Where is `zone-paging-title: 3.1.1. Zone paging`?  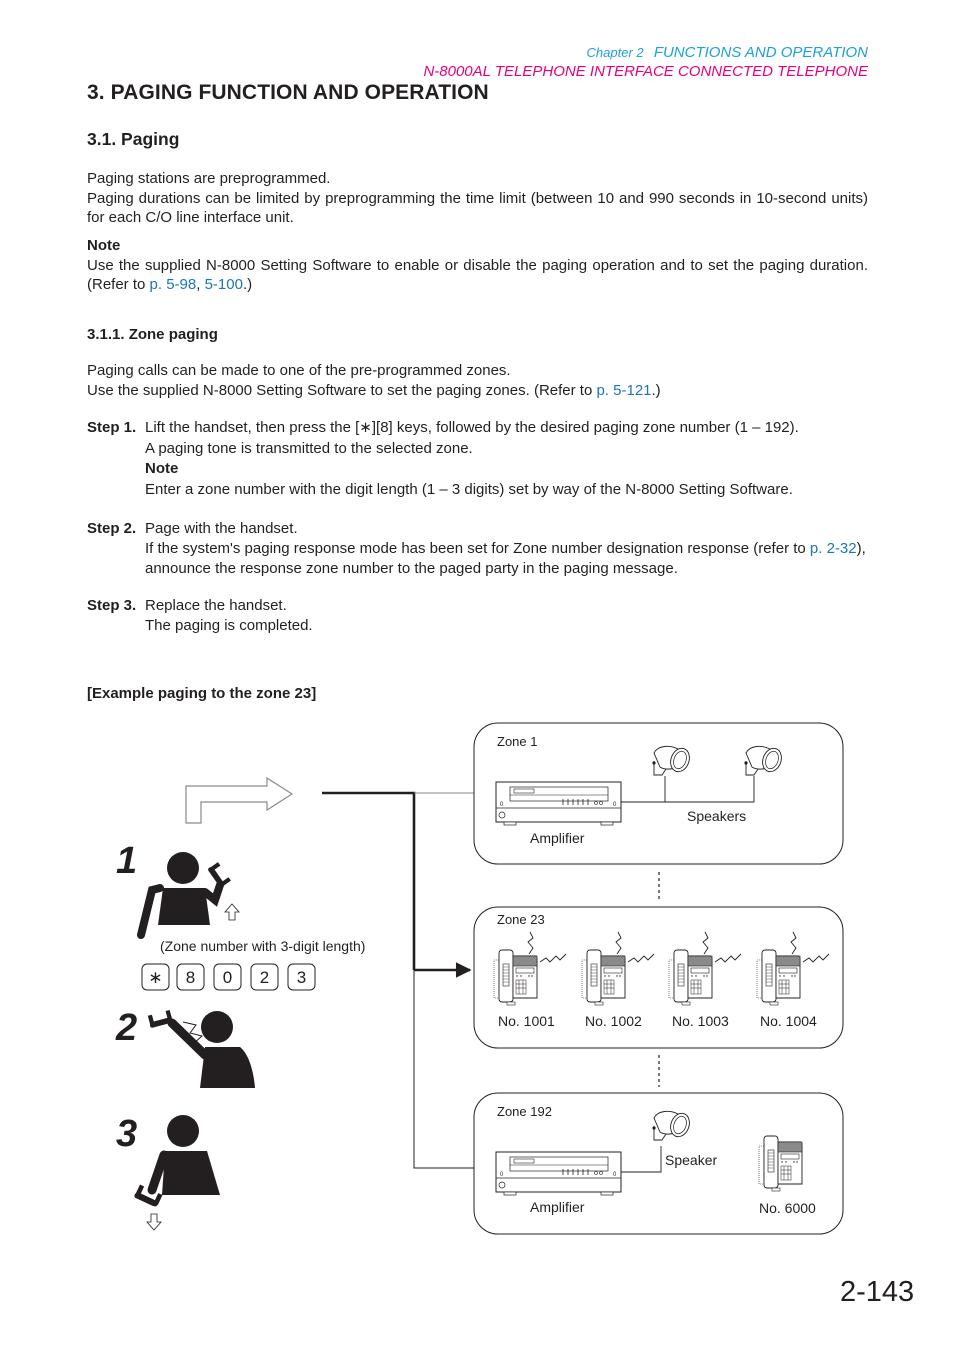 zone-paging-title: 3.1.1. Zone paging is located at coordinates (152, 334).